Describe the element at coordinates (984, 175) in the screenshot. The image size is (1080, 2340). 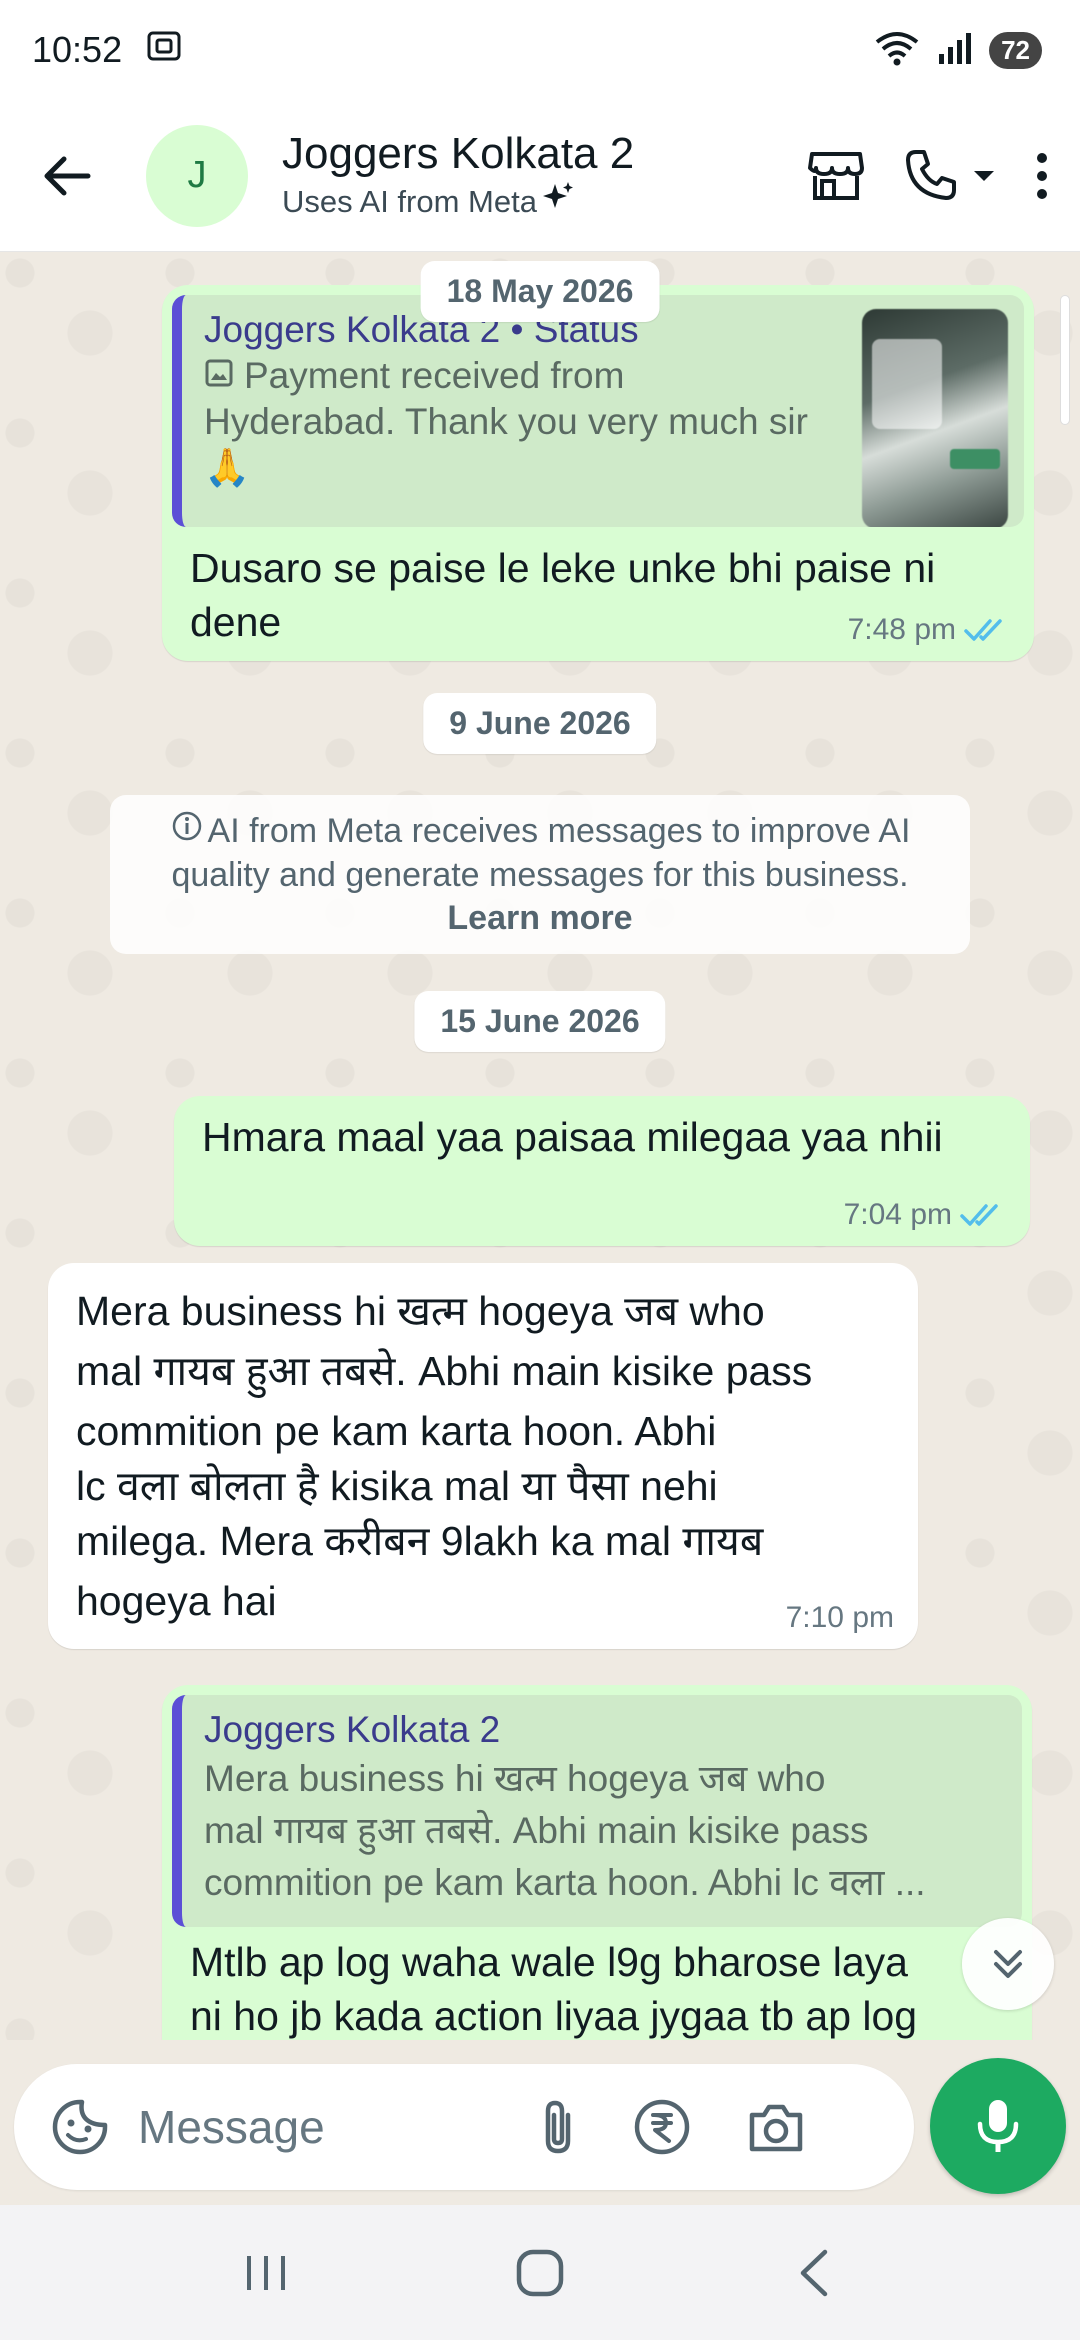
I see `chevron-down-icon` at that location.